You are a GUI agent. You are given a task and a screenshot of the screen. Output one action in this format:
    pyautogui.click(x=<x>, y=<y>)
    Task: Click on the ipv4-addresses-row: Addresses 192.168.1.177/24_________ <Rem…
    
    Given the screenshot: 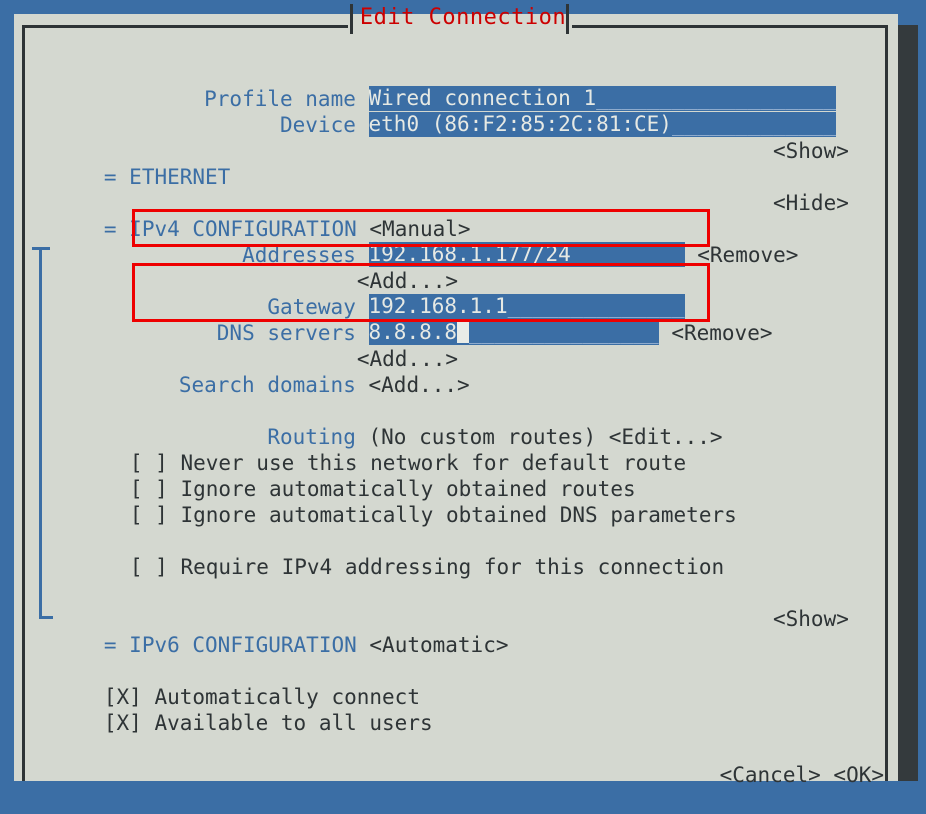 What is the action you would take?
    pyautogui.click(x=413, y=241)
    